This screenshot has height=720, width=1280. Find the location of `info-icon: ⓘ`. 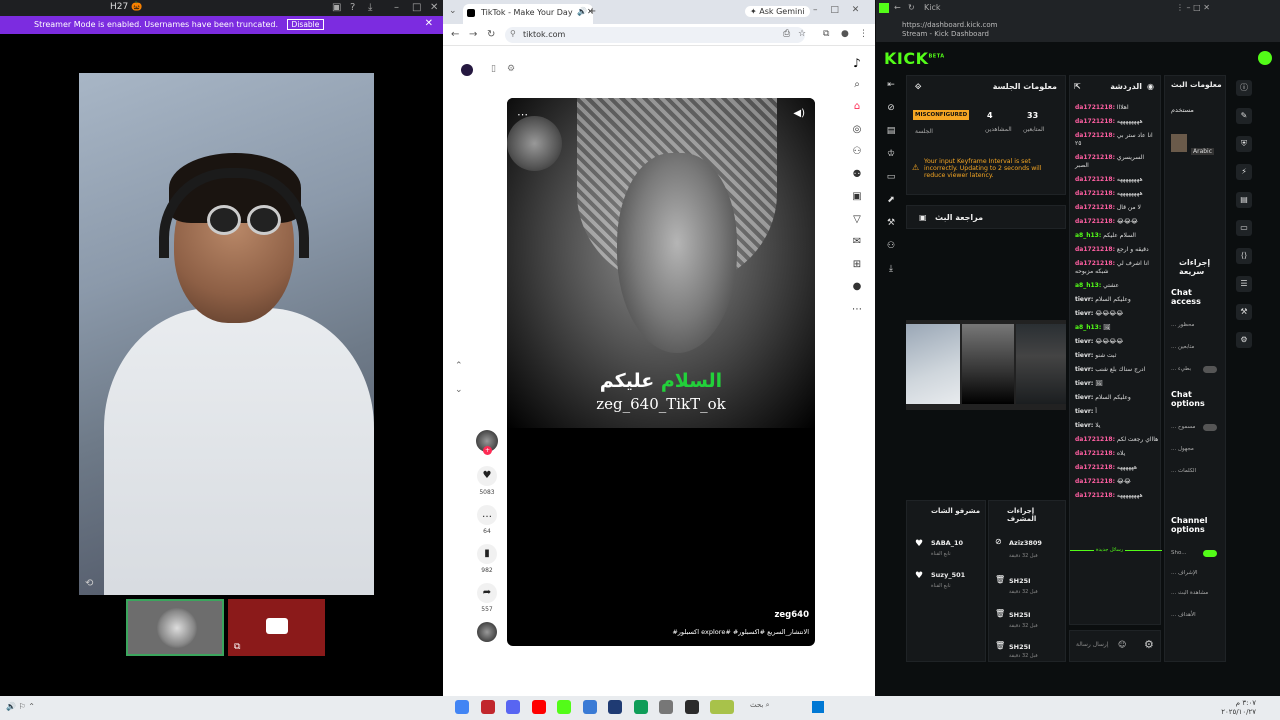

info-icon: ⓘ is located at coordinates (1244, 94).